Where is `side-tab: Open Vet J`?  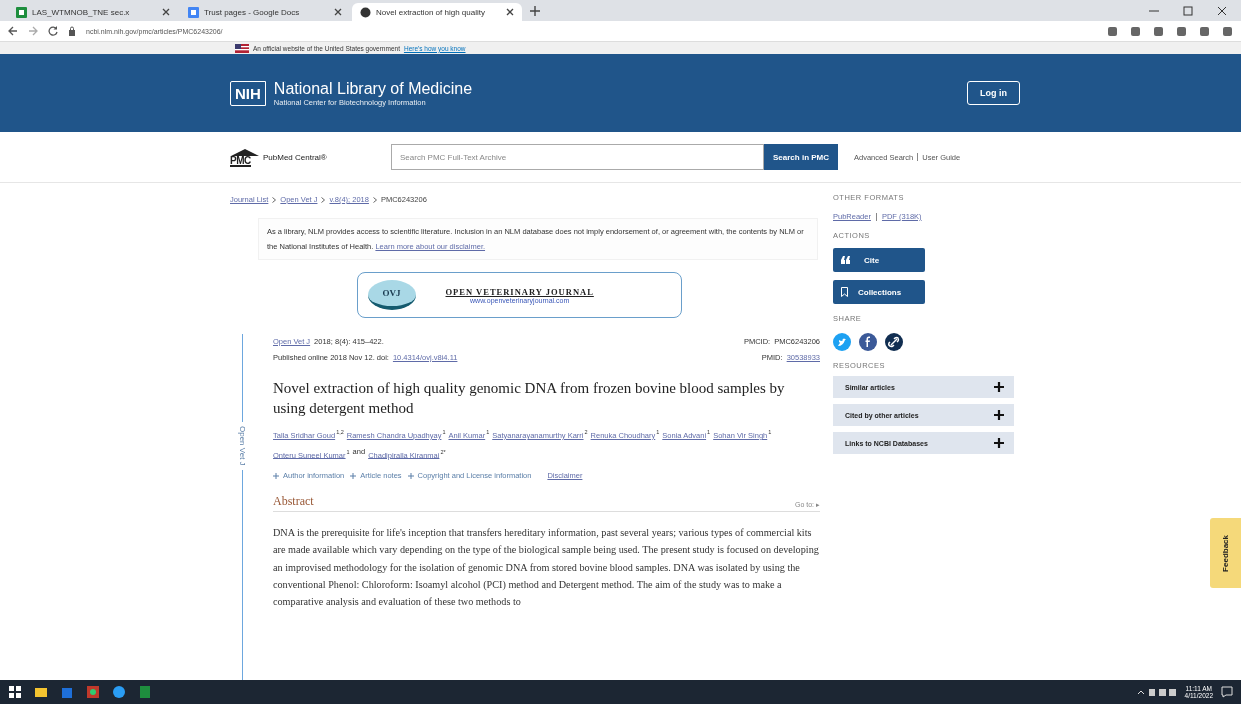 side-tab: Open Vet J is located at coordinates (242, 446).